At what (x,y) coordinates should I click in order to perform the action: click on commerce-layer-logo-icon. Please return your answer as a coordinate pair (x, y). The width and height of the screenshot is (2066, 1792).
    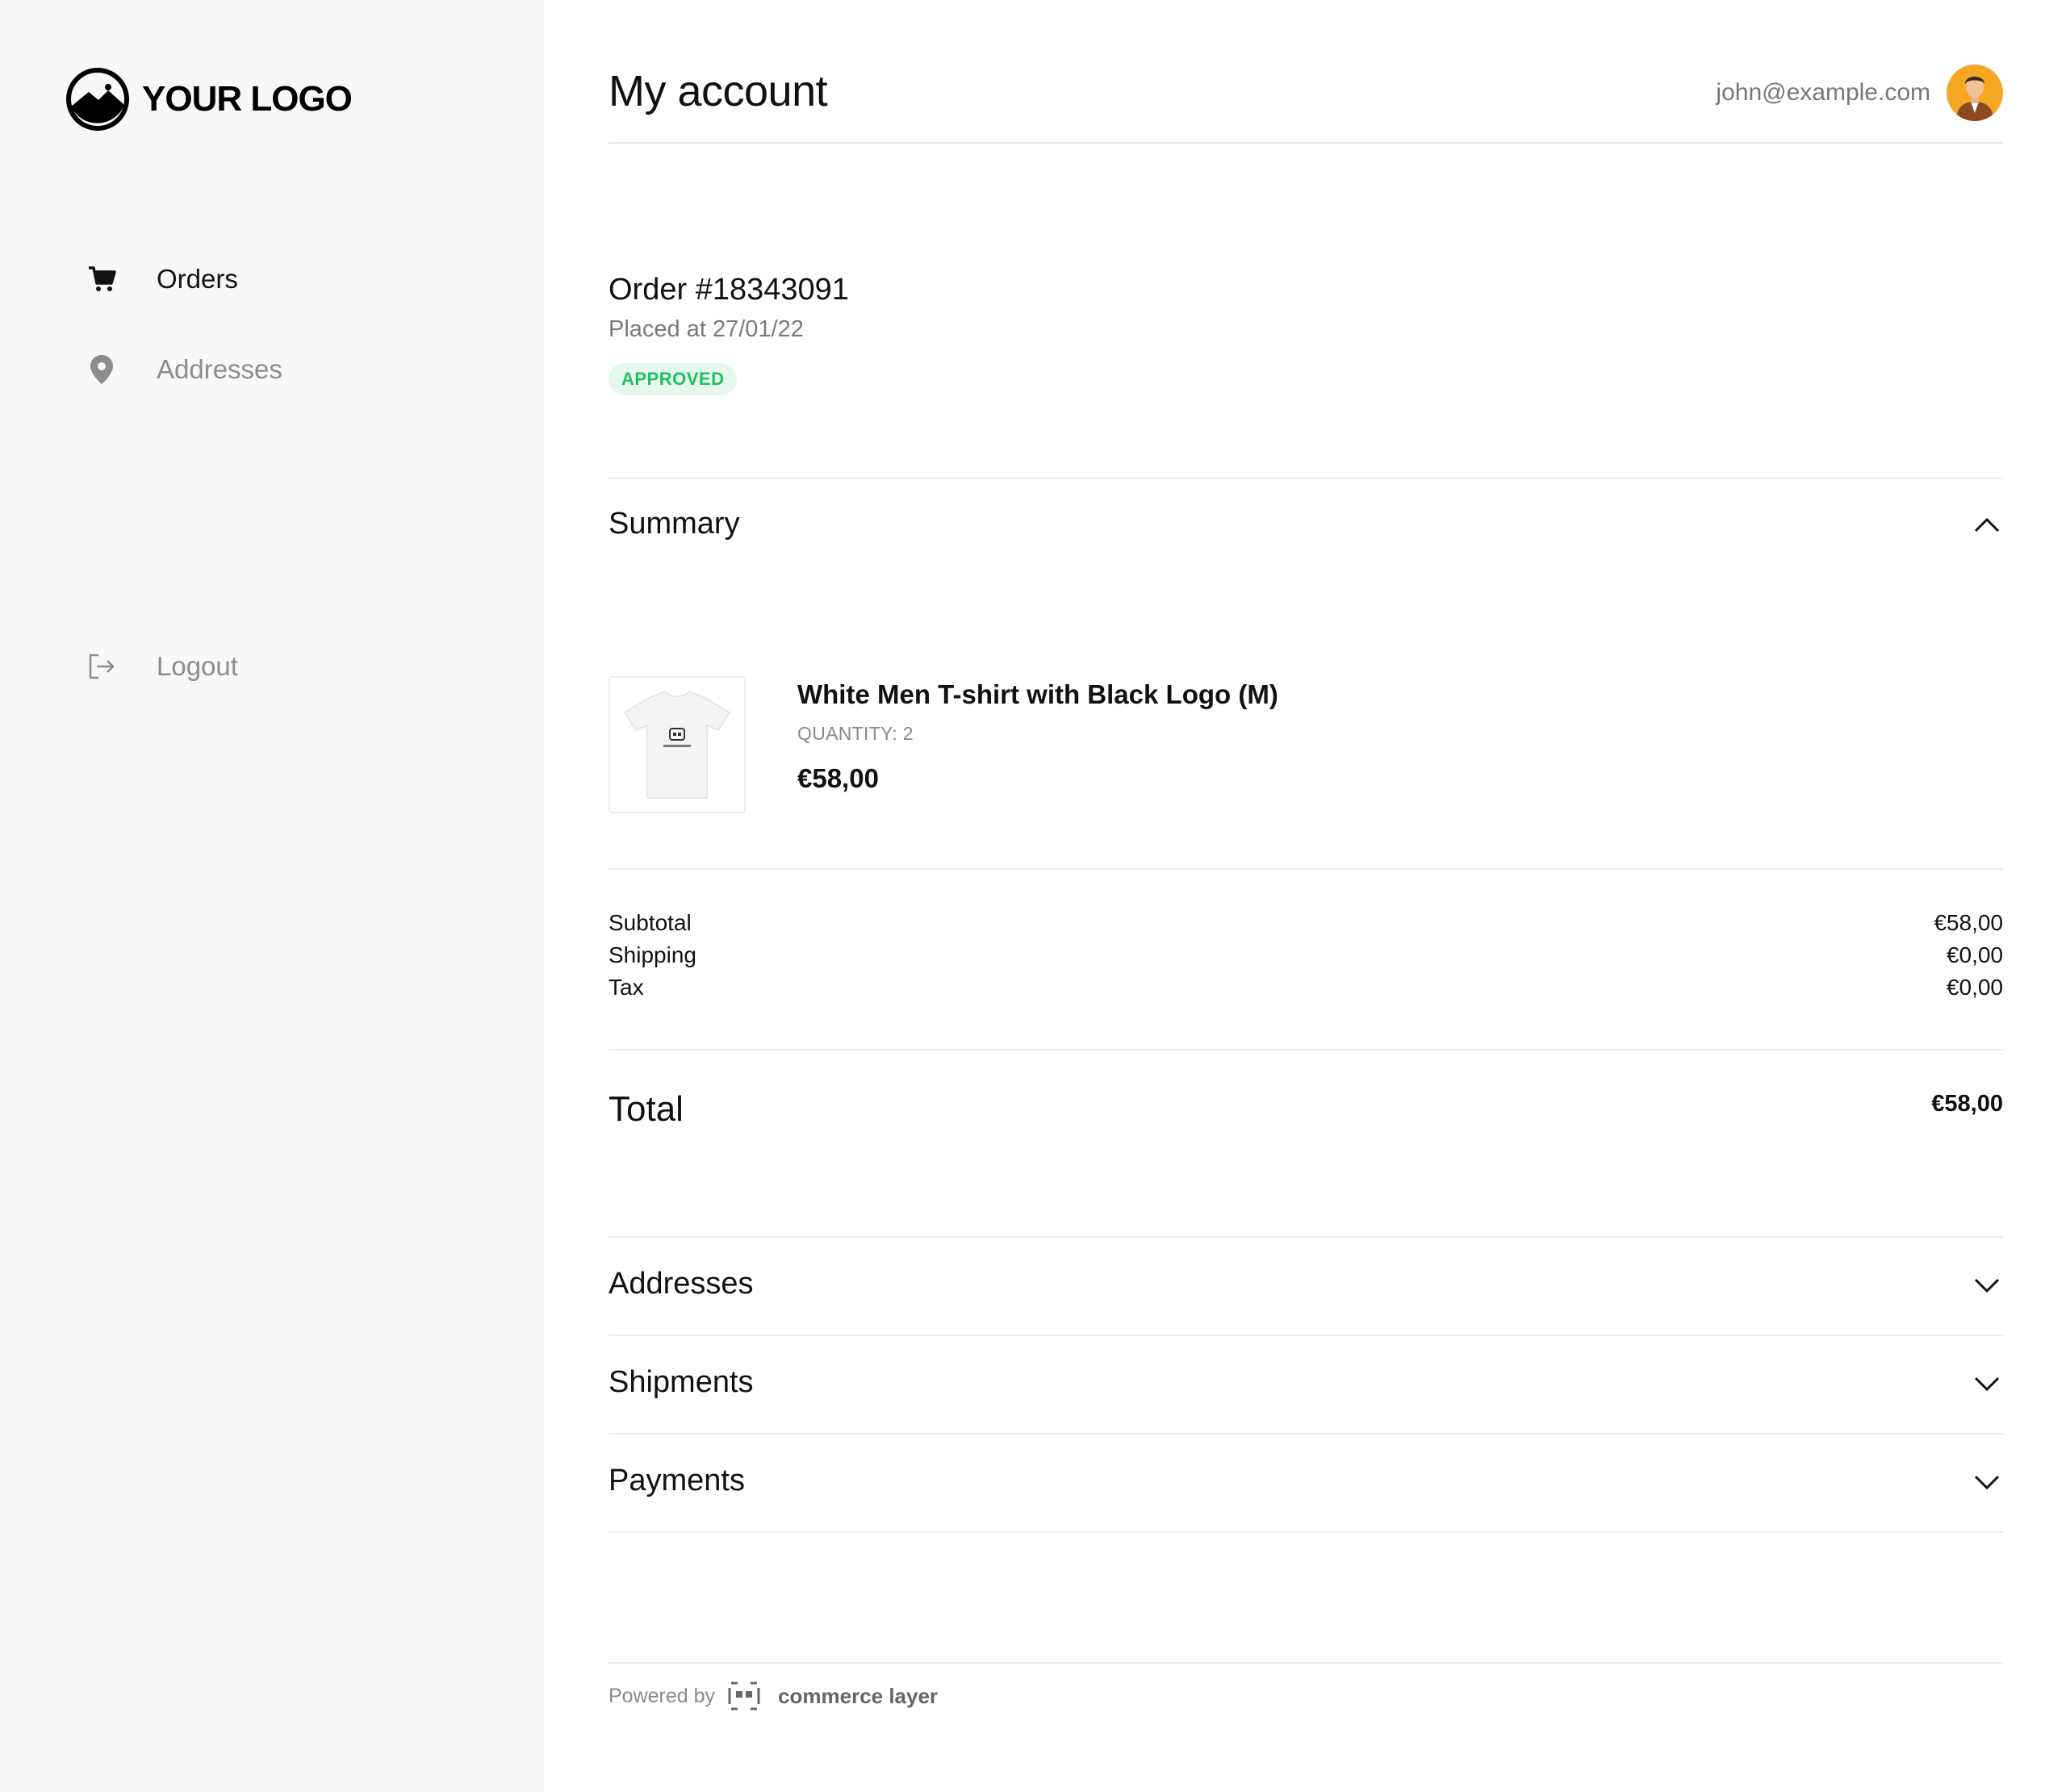
    Looking at the image, I should click on (744, 1696).